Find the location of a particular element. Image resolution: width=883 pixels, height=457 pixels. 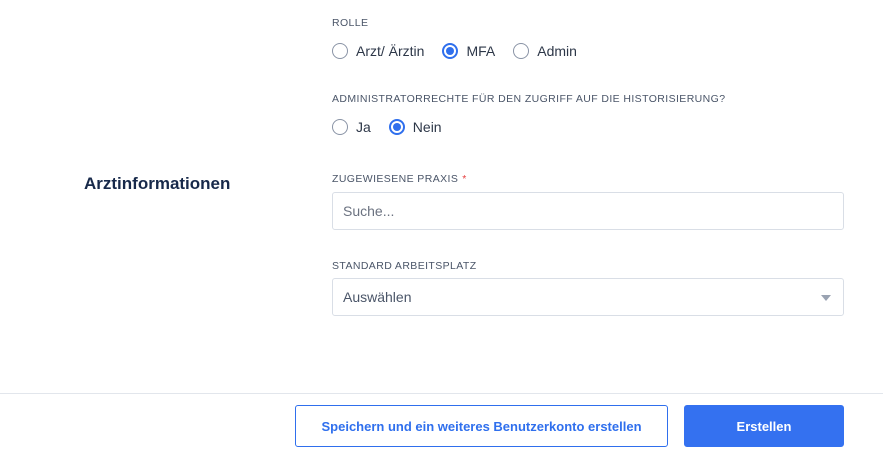

radio-nein-circle is located at coordinates (396, 127).